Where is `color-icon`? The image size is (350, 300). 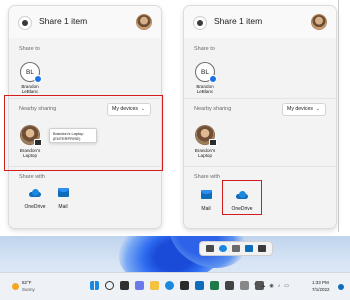
color-icon is located at coordinates (222, 248).